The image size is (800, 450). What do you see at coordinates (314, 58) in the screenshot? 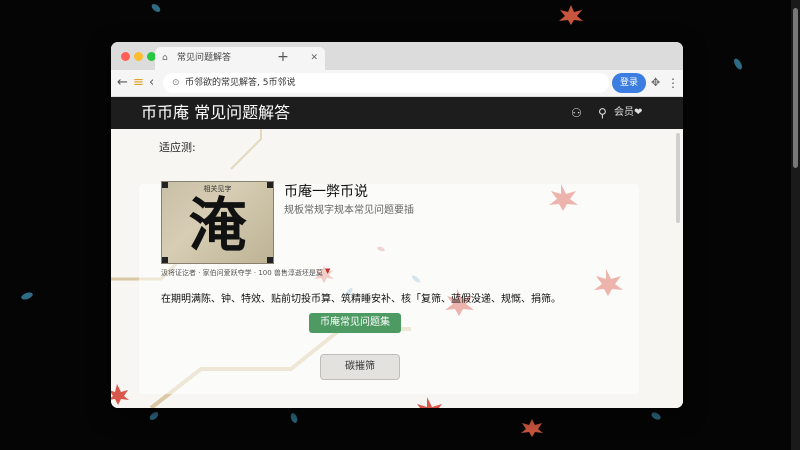
I see `close-tab-icon: ✕` at bounding box center [314, 58].